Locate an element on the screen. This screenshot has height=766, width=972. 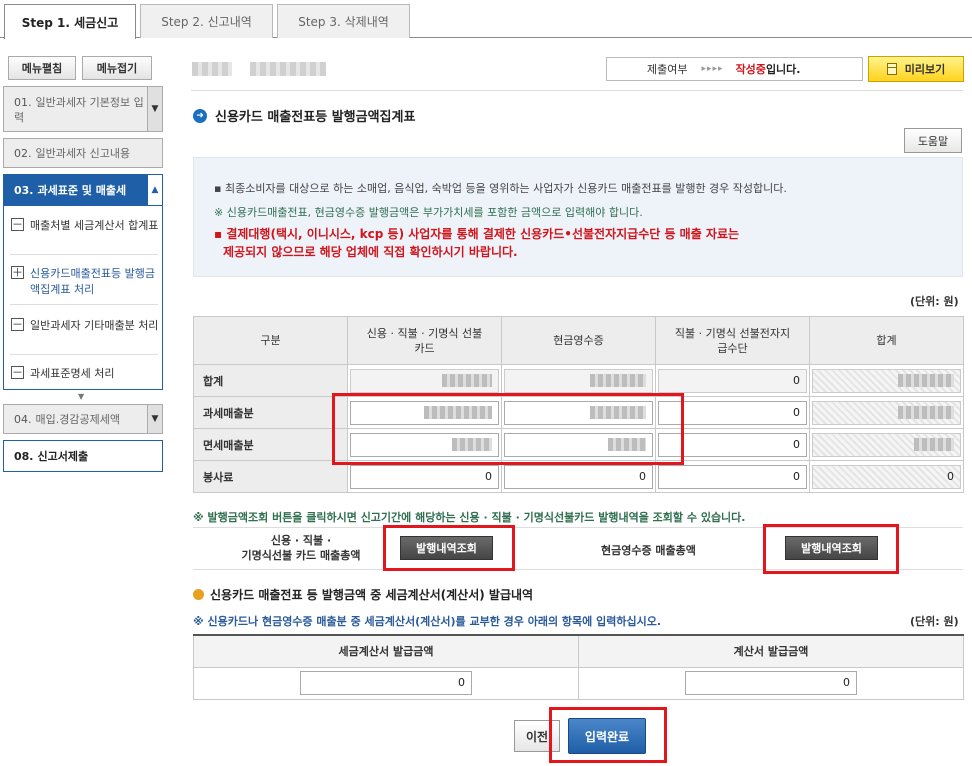
taxable-sum-field is located at coordinates (886, 412).